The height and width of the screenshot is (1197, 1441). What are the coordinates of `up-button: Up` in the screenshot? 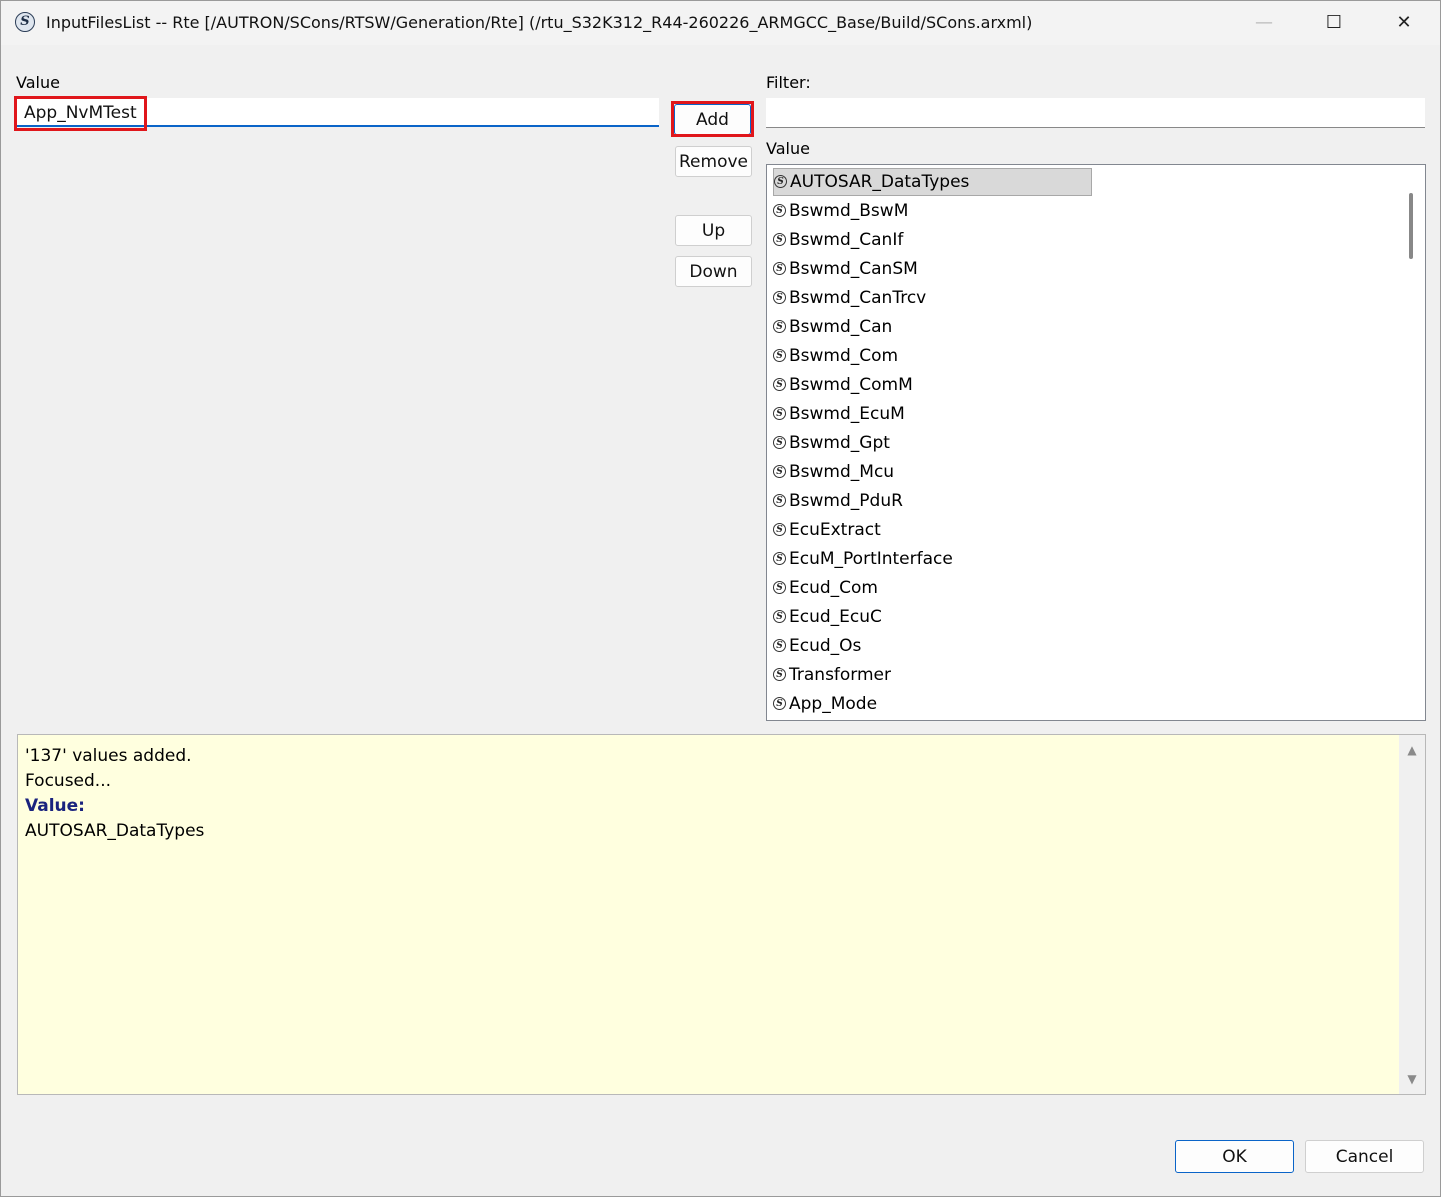 It's located at (713, 230).